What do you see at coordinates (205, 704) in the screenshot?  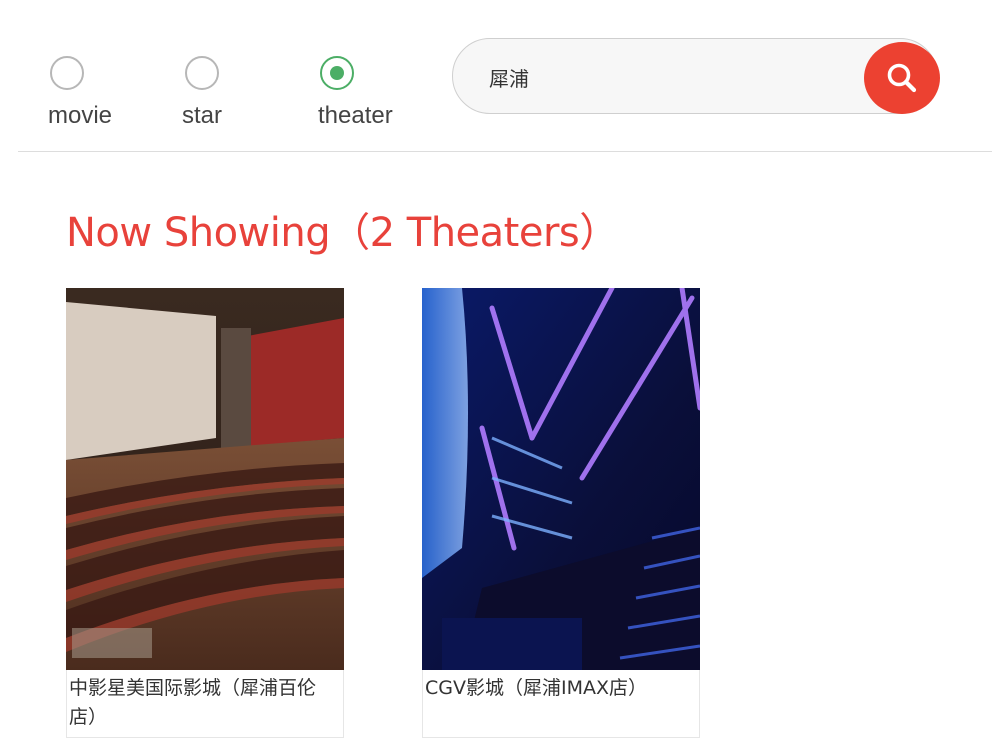 I see `theater-name: 中影星美国际影城（犀浦百伦店）` at bounding box center [205, 704].